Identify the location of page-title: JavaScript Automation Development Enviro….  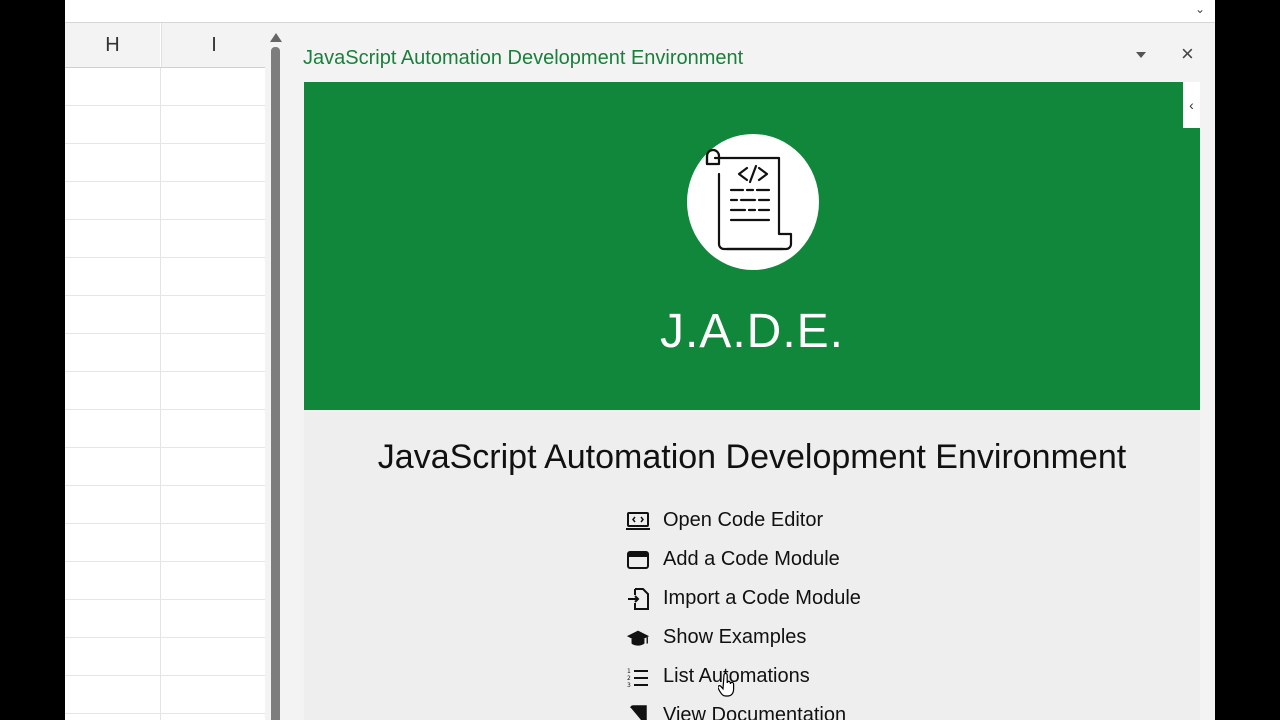
(752, 457).